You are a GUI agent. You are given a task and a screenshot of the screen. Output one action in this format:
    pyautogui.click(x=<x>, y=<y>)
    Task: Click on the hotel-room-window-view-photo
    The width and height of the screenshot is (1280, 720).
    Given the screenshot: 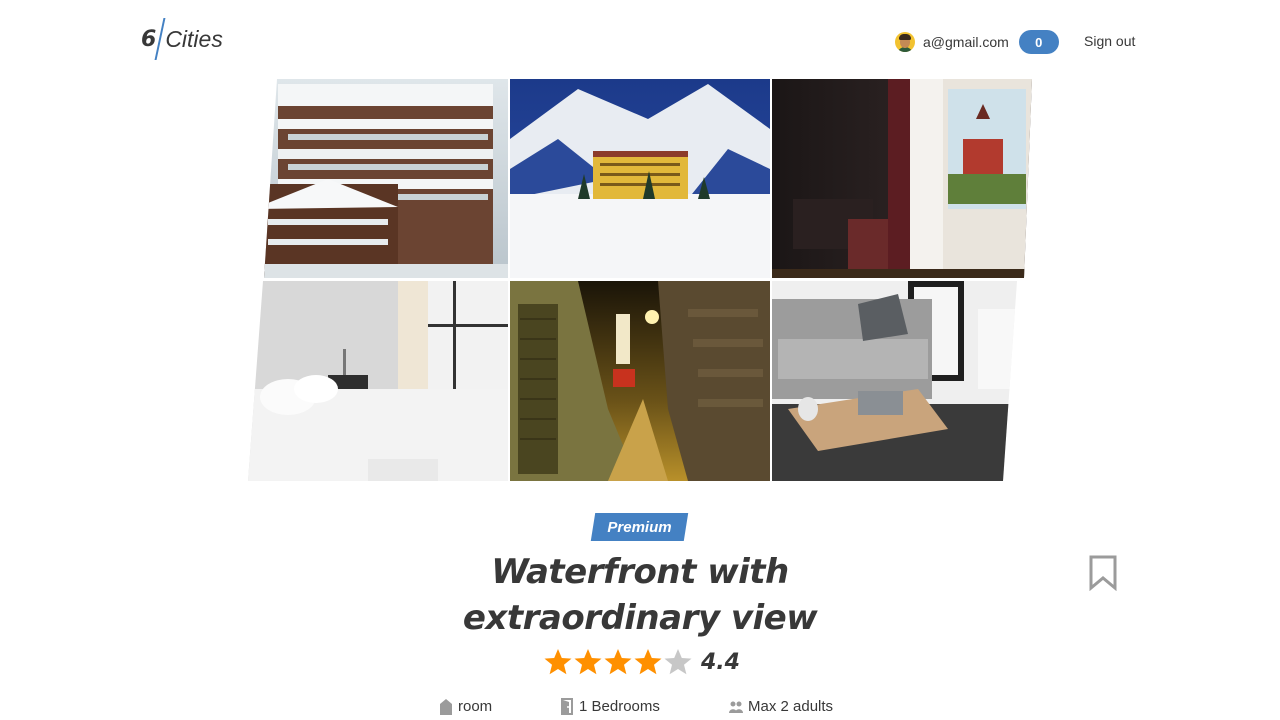 What is the action you would take?
    pyautogui.click(x=902, y=178)
    